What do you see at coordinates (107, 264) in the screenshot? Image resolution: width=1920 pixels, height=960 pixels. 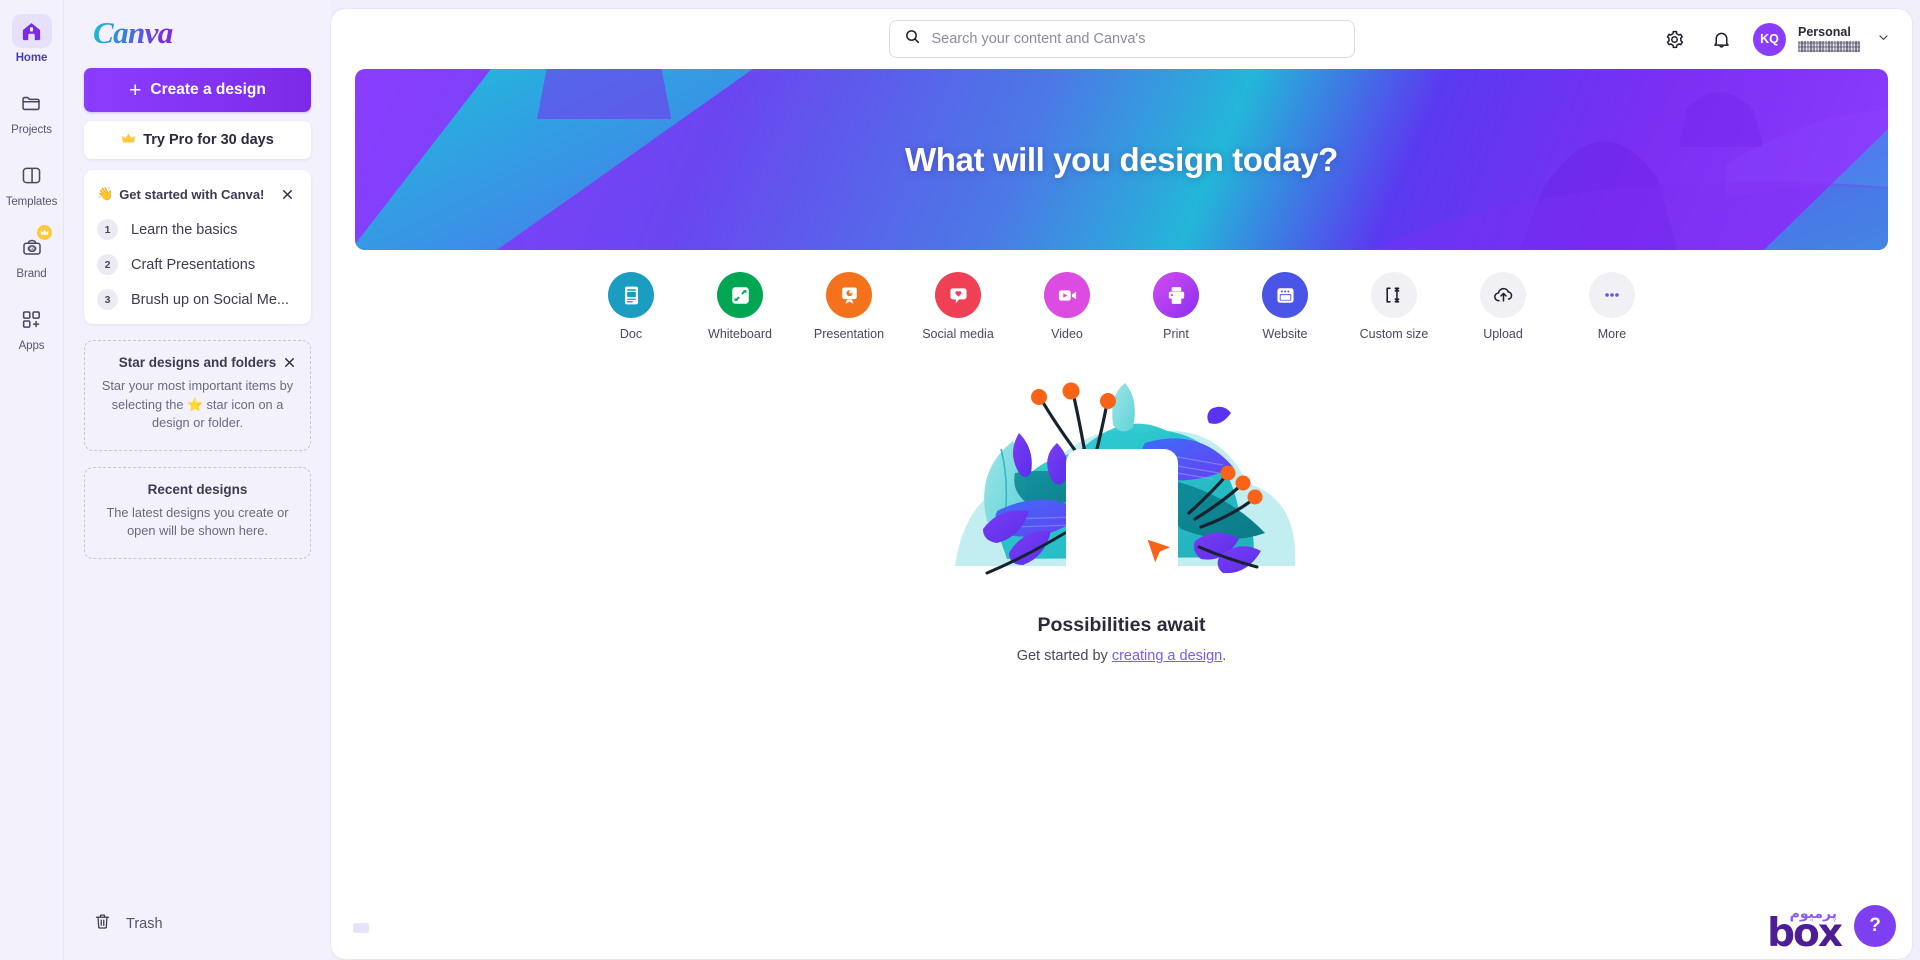 I see `step-number-badge: 2` at bounding box center [107, 264].